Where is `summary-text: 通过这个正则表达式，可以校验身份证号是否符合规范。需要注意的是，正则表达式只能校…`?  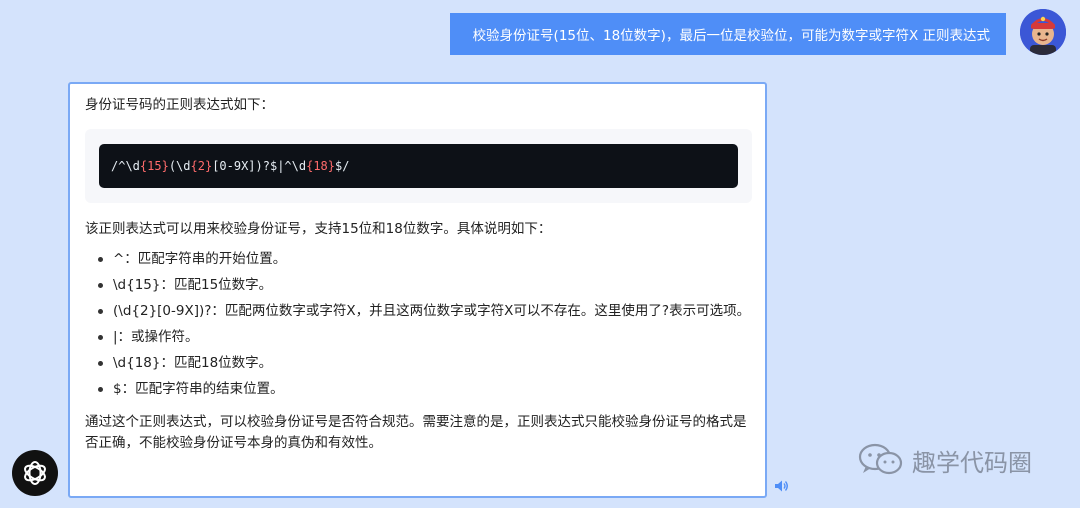
summary-text: 通过这个正则表达式，可以校验身份证号是否符合规范。需要注意的是，正则表达式只能校… is located at coordinates (416, 432).